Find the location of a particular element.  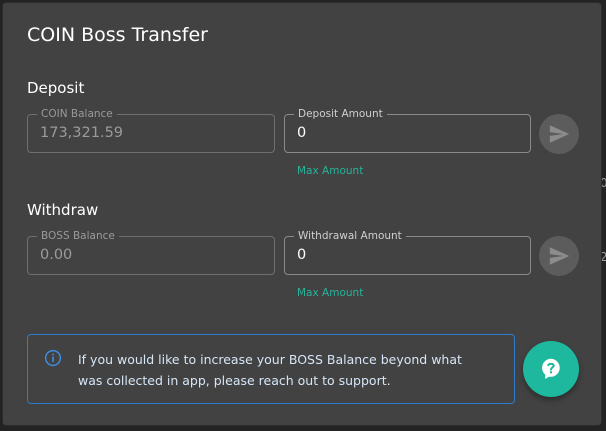

withdrawal-amount-field: Withdrawal Amount is located at coordinates (407, 252).